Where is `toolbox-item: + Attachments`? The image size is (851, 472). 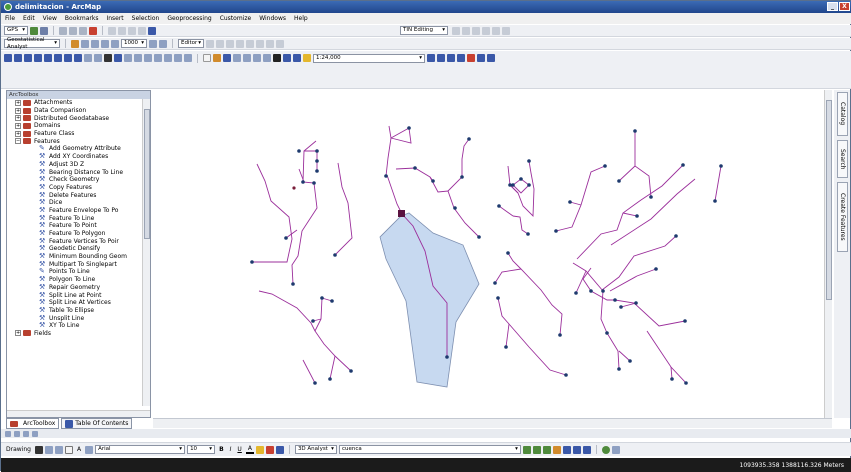
toolbox-item: + Attachments is located at coordinates (76, 103).